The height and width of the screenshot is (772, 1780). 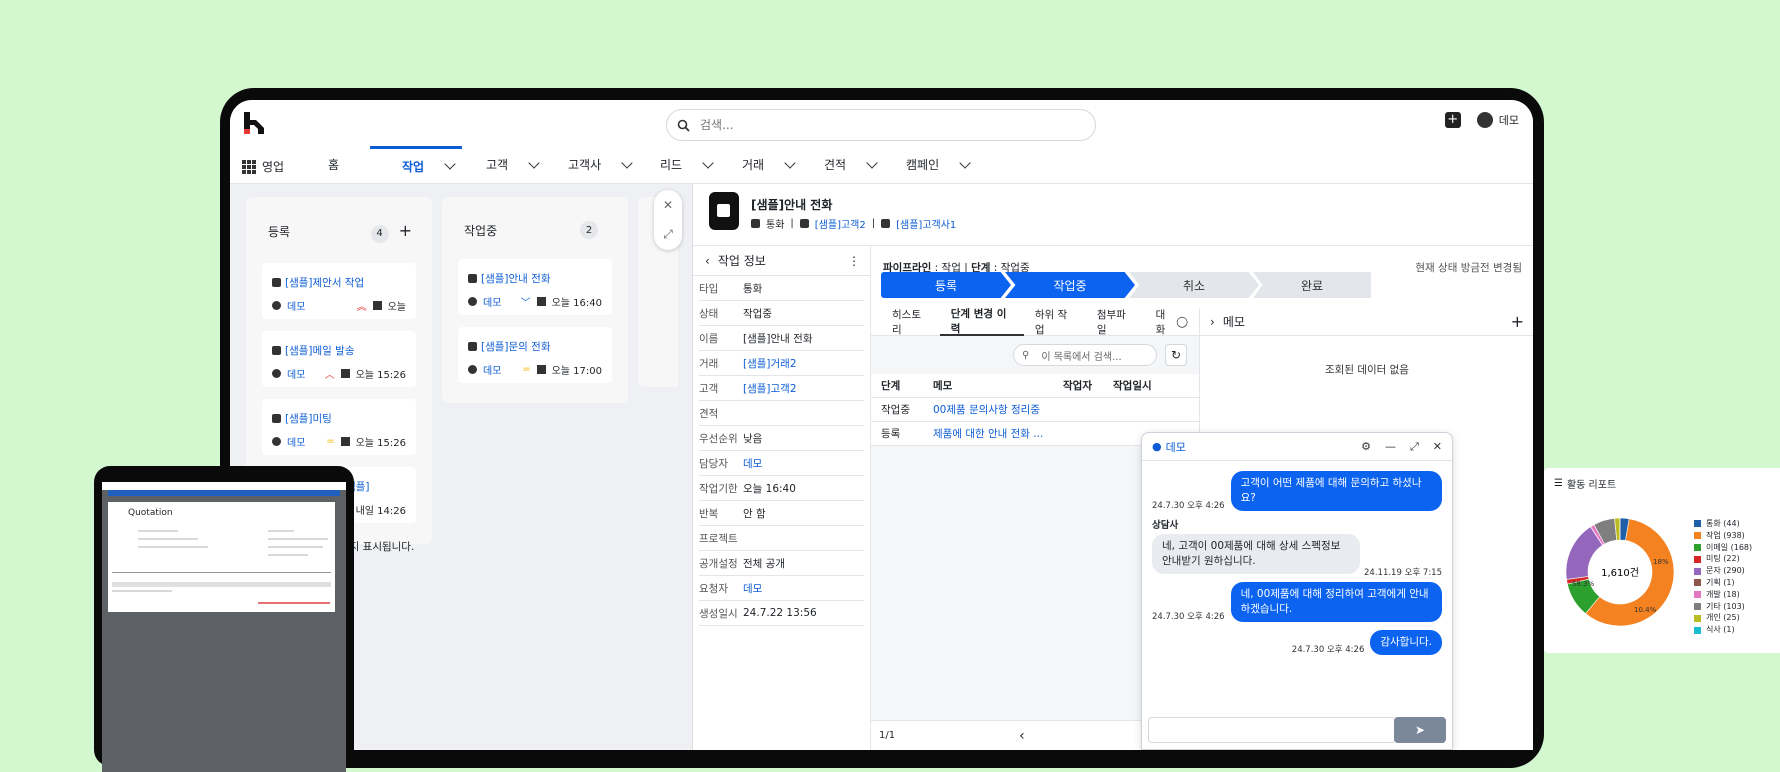 I want to click on kanban-card: [샘플]안내 전화데모﹀오늘 16:40, so click(x=535, y=287).